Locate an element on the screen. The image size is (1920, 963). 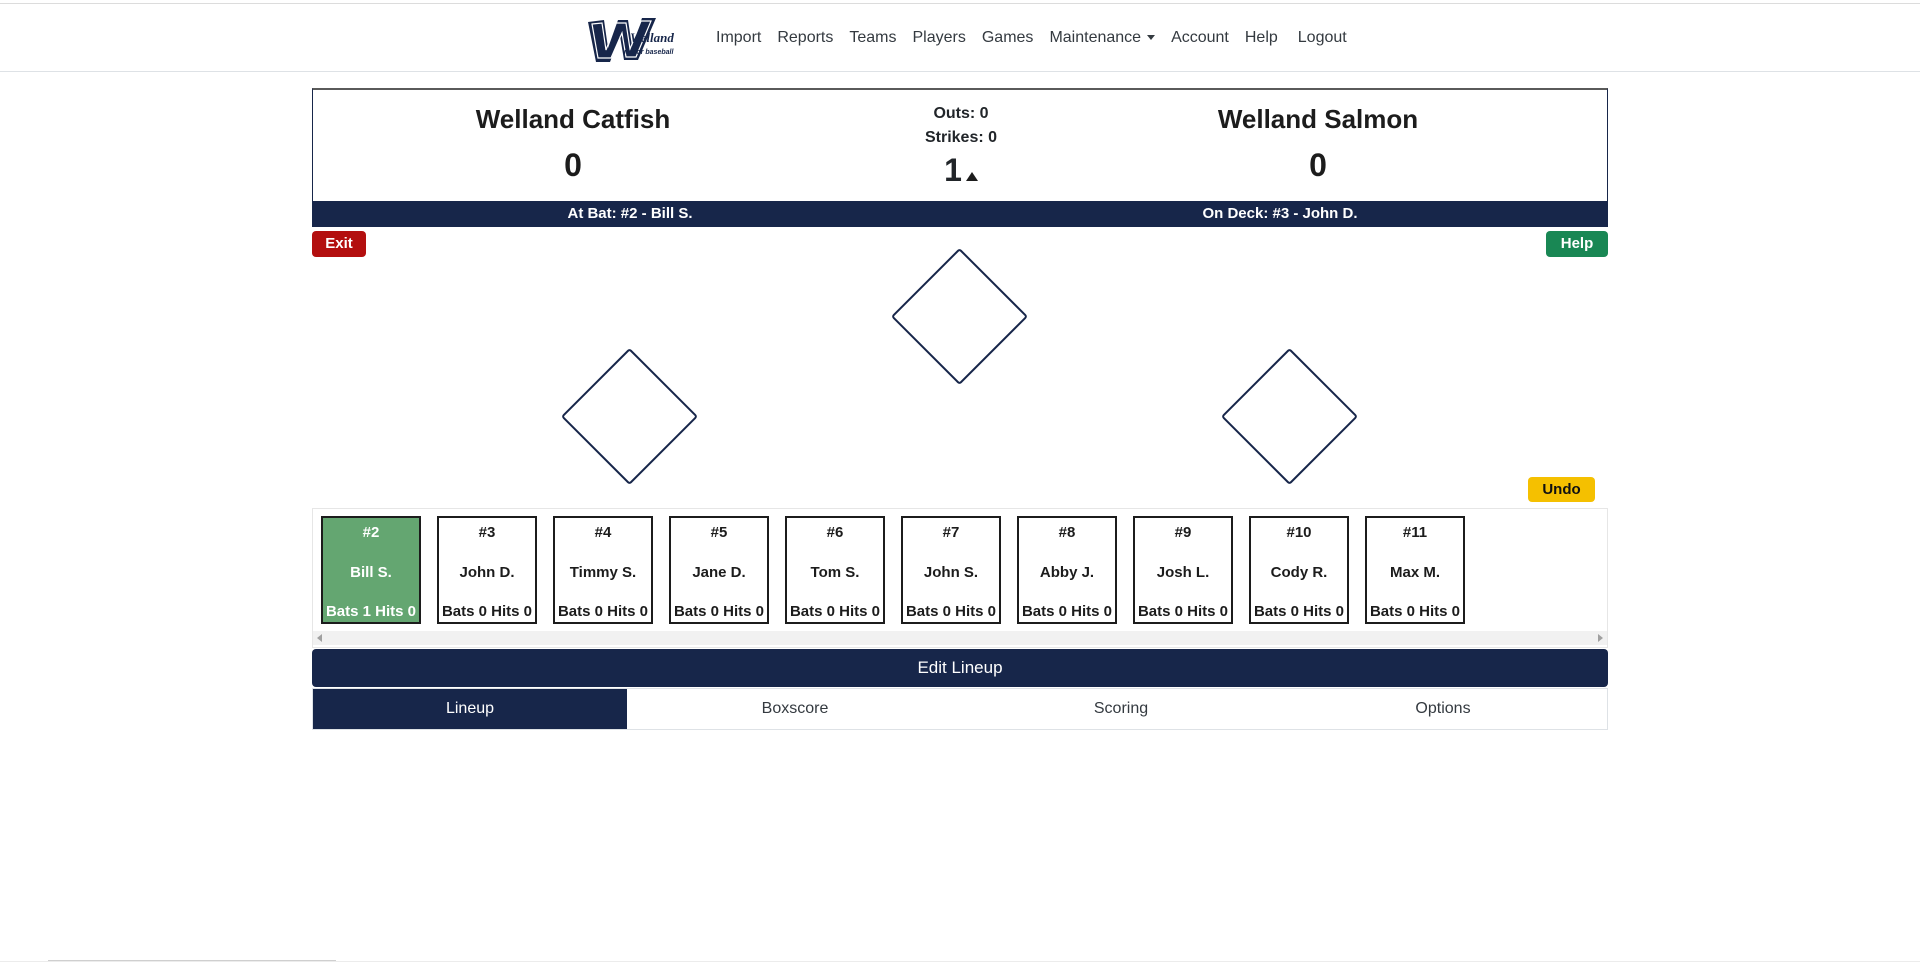
batter-card: #4 Timmy S. Bats 0 Hits 0 is located at coordinates (603, 570).